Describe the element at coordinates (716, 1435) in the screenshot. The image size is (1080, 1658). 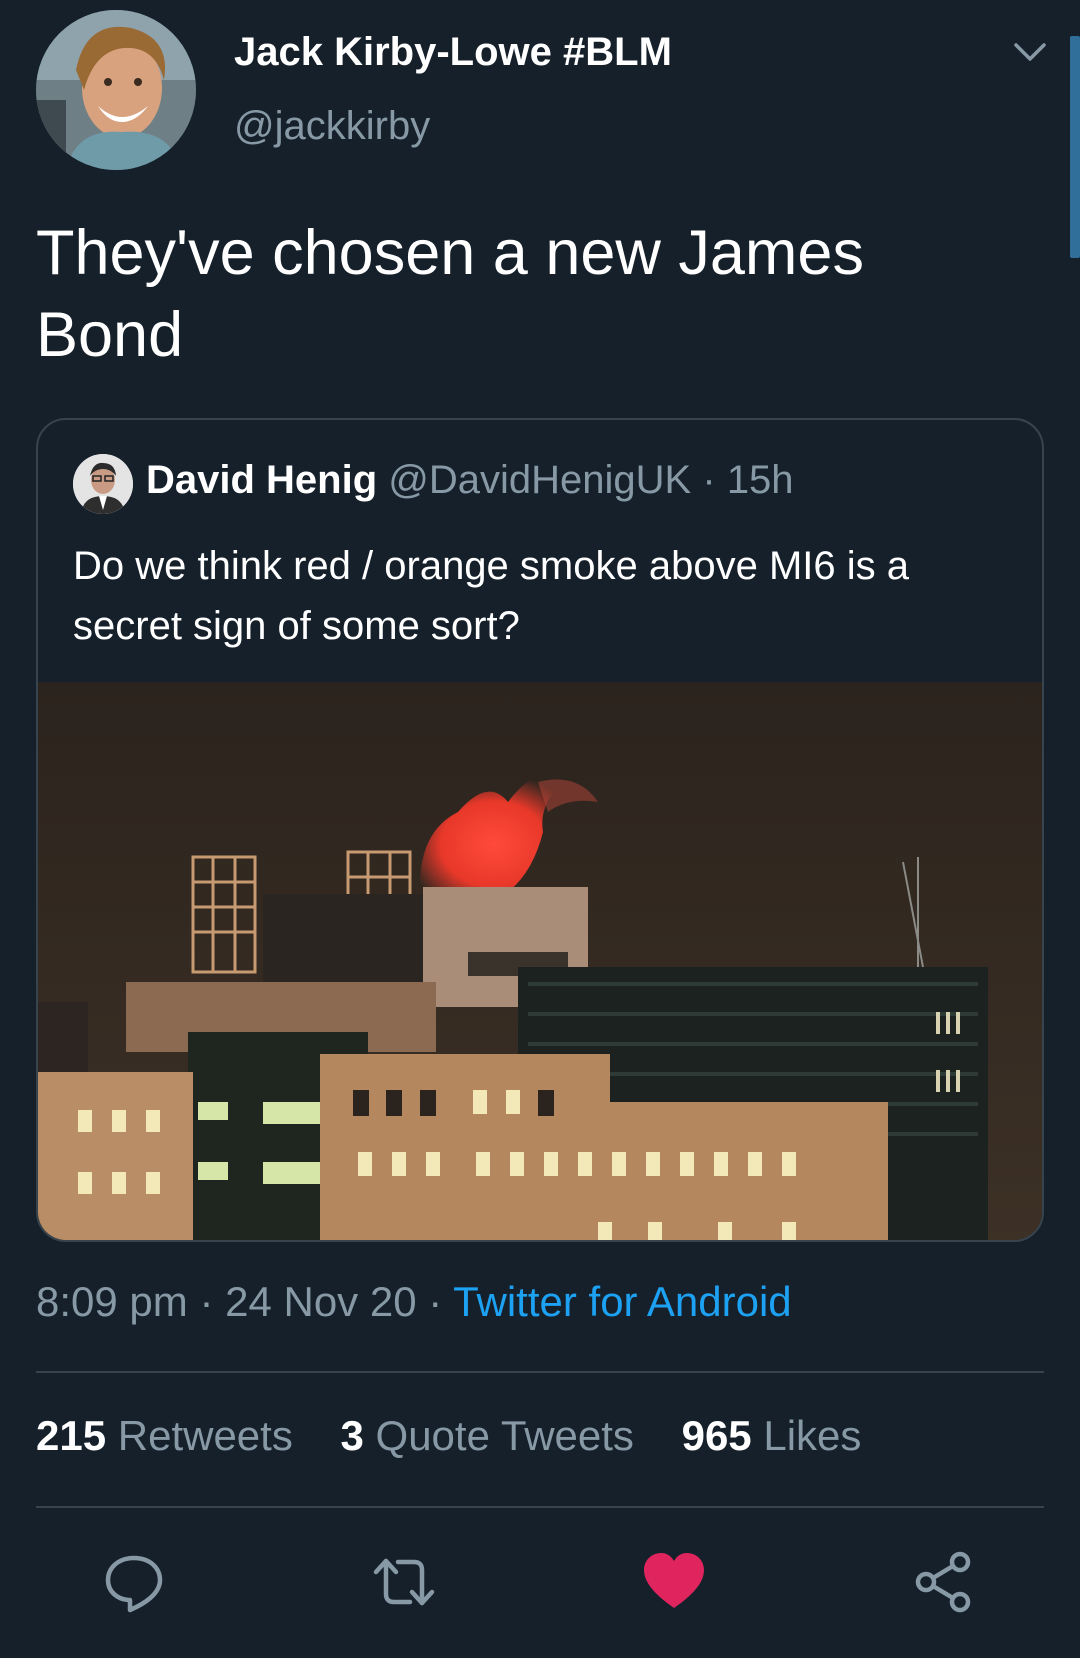
I see `likes-count: 965` at that location.